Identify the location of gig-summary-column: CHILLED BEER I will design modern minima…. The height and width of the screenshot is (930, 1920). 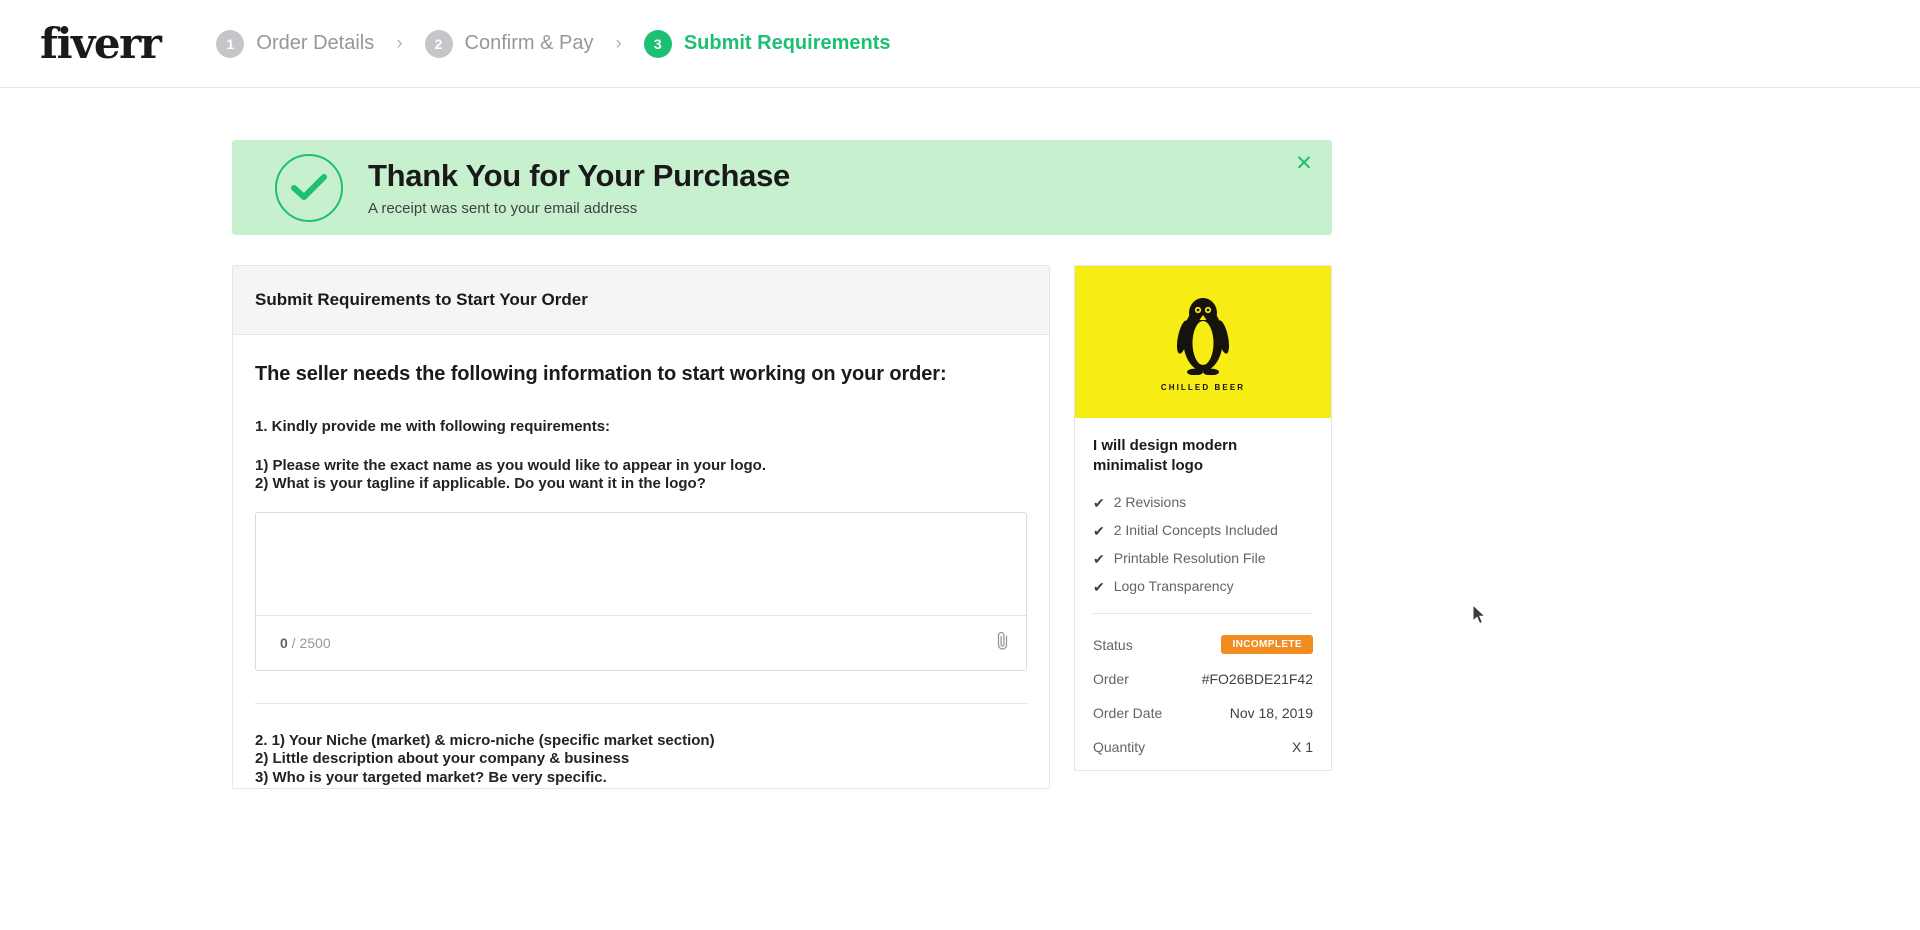
(1203, 518).